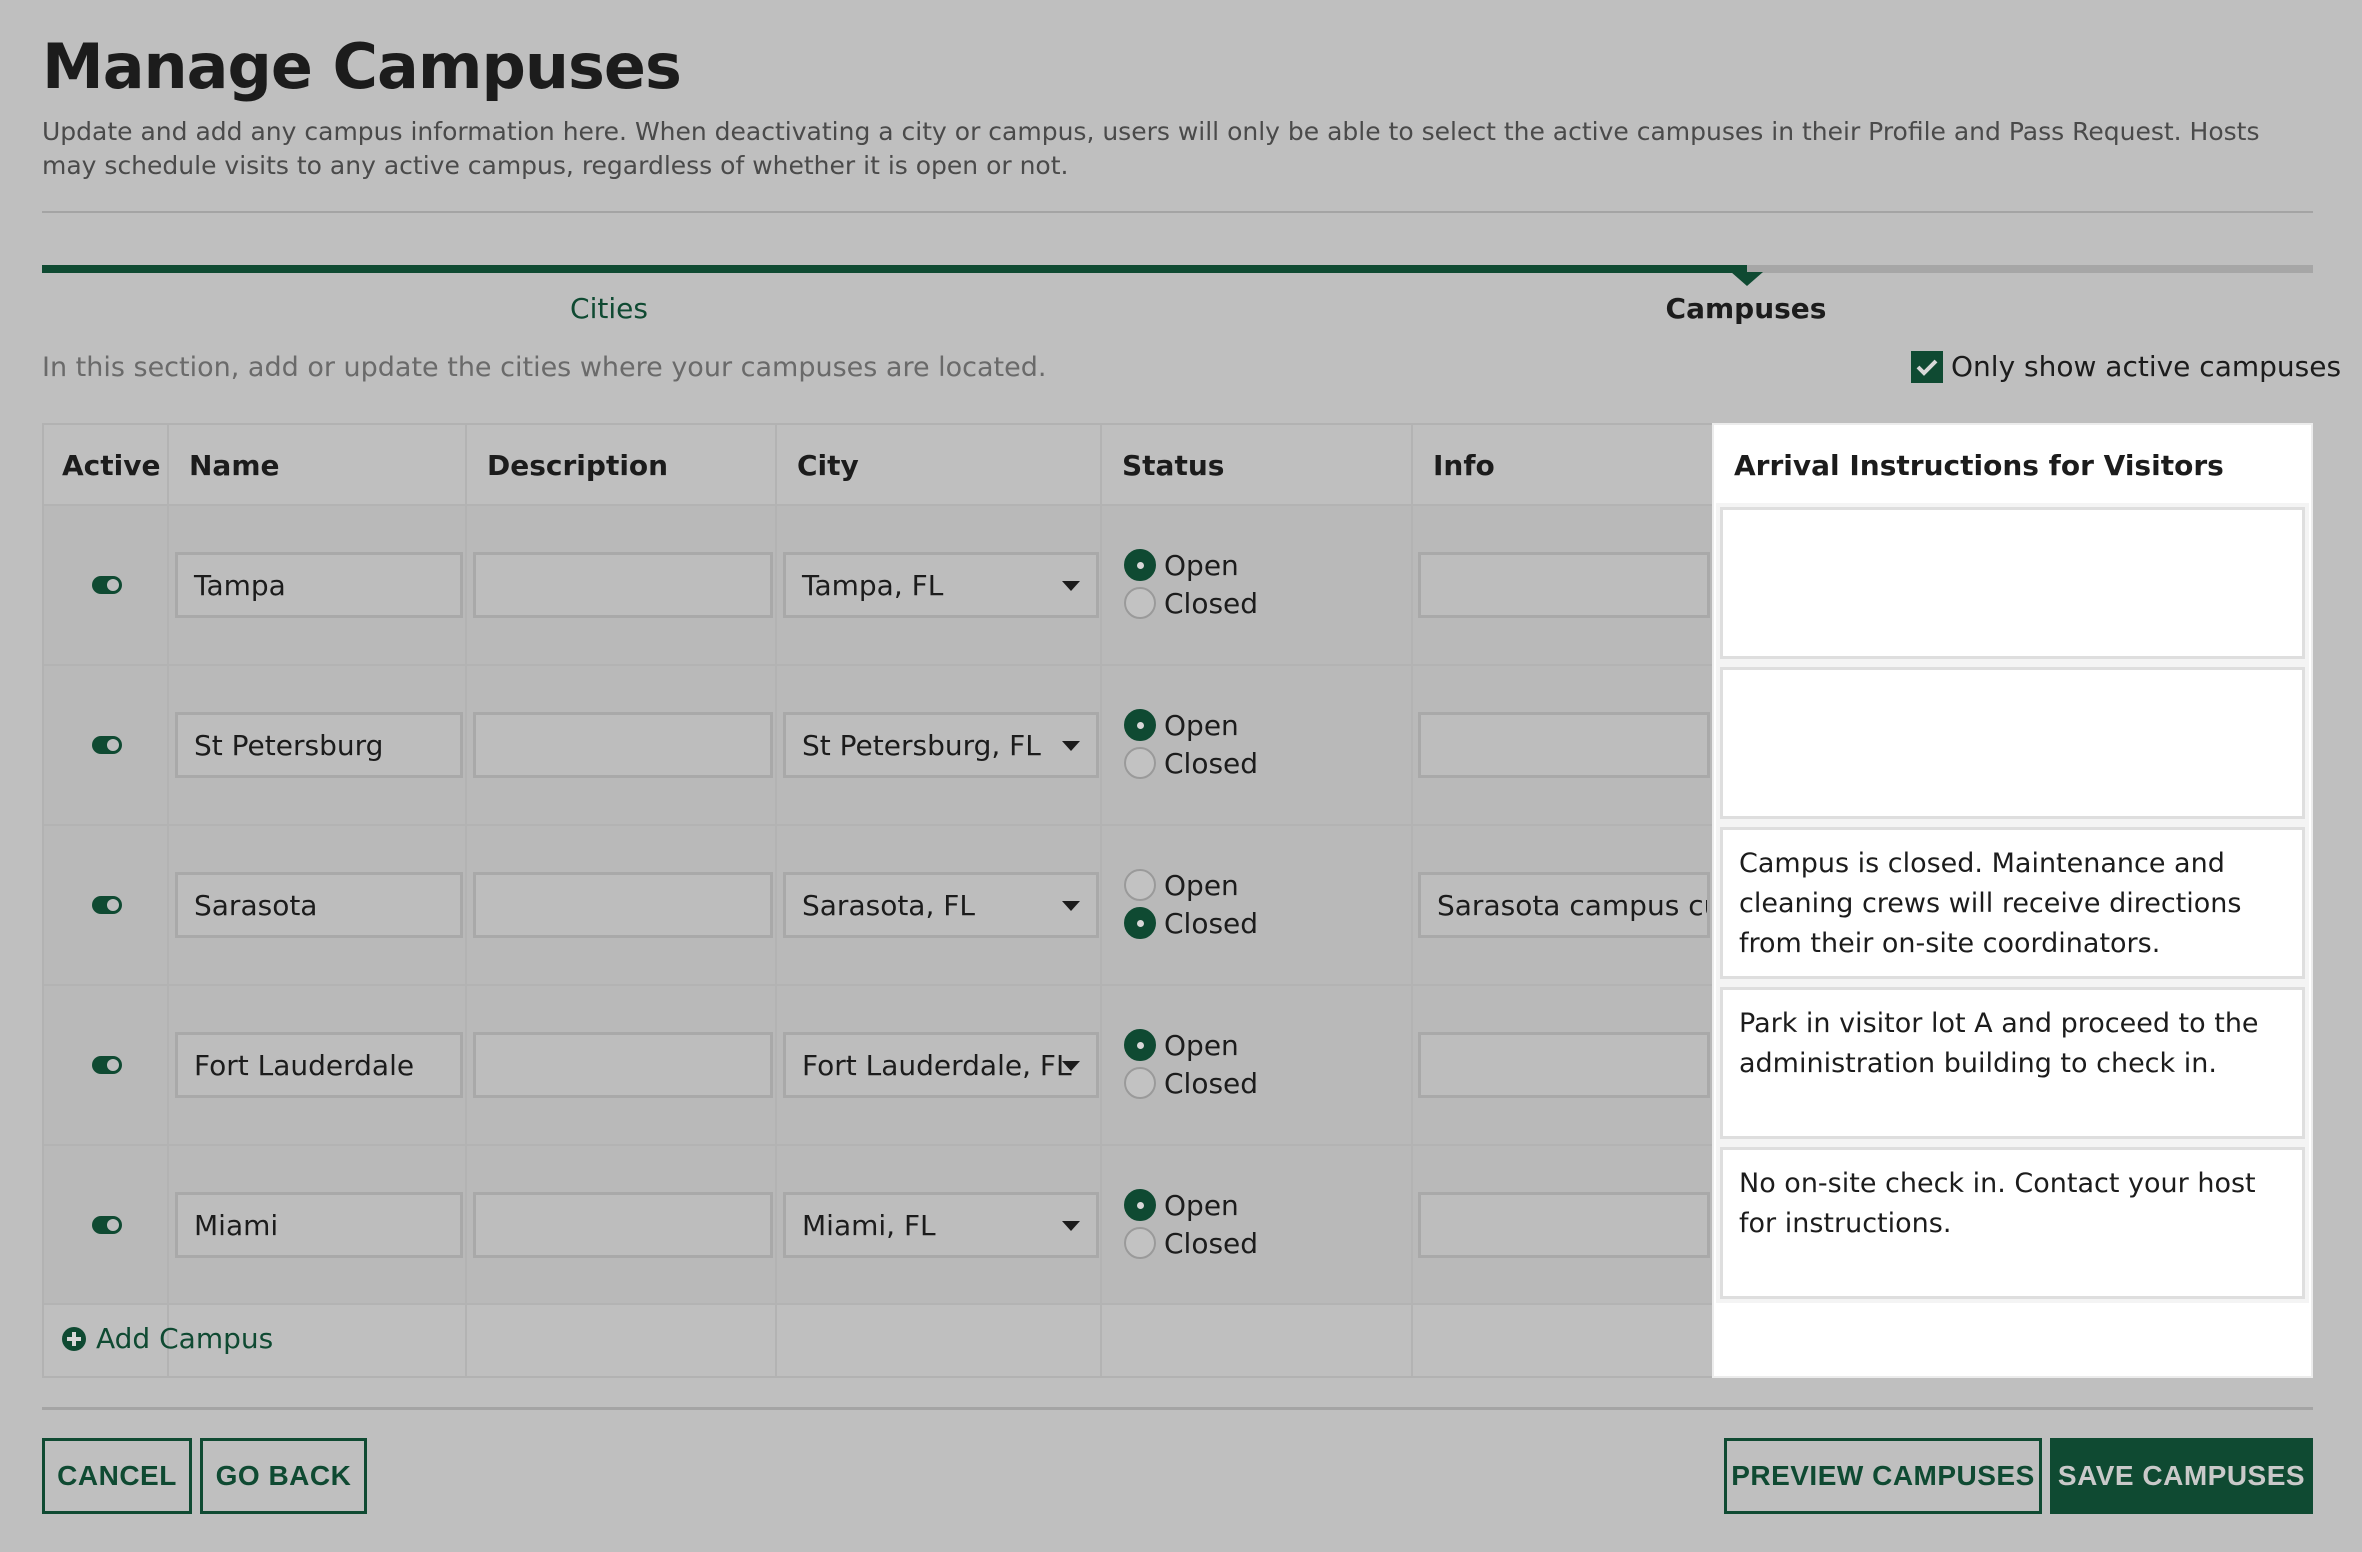 This screenshot has width=2362, height=1552. I want to click on info-input: Sarasota campus cu, so click(1564, 905).